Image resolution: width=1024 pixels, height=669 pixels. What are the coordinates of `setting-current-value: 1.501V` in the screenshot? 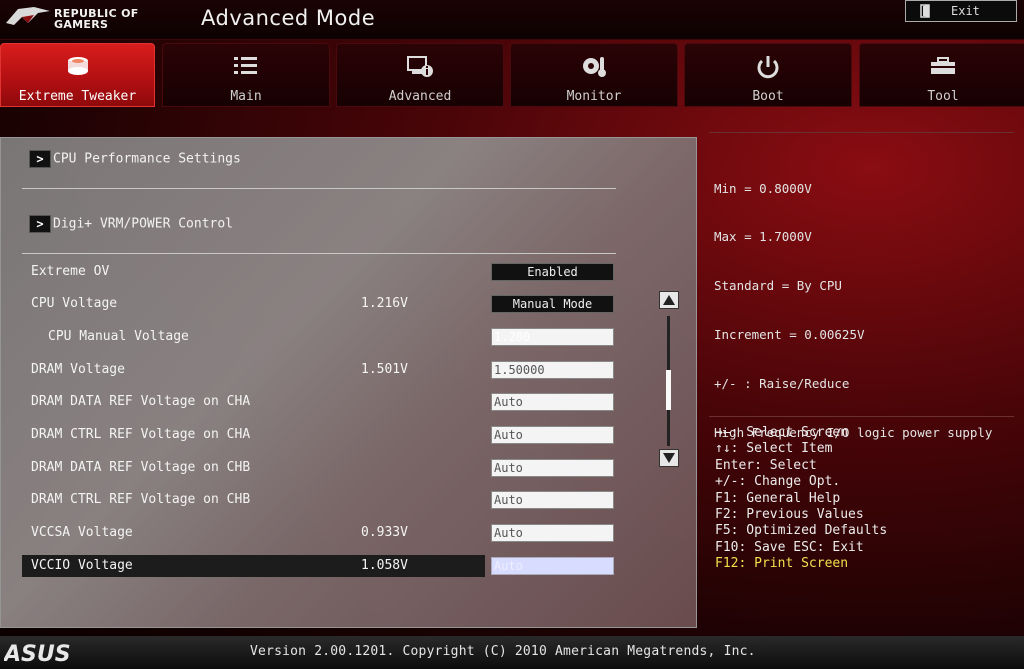 It's located at (384, 369).